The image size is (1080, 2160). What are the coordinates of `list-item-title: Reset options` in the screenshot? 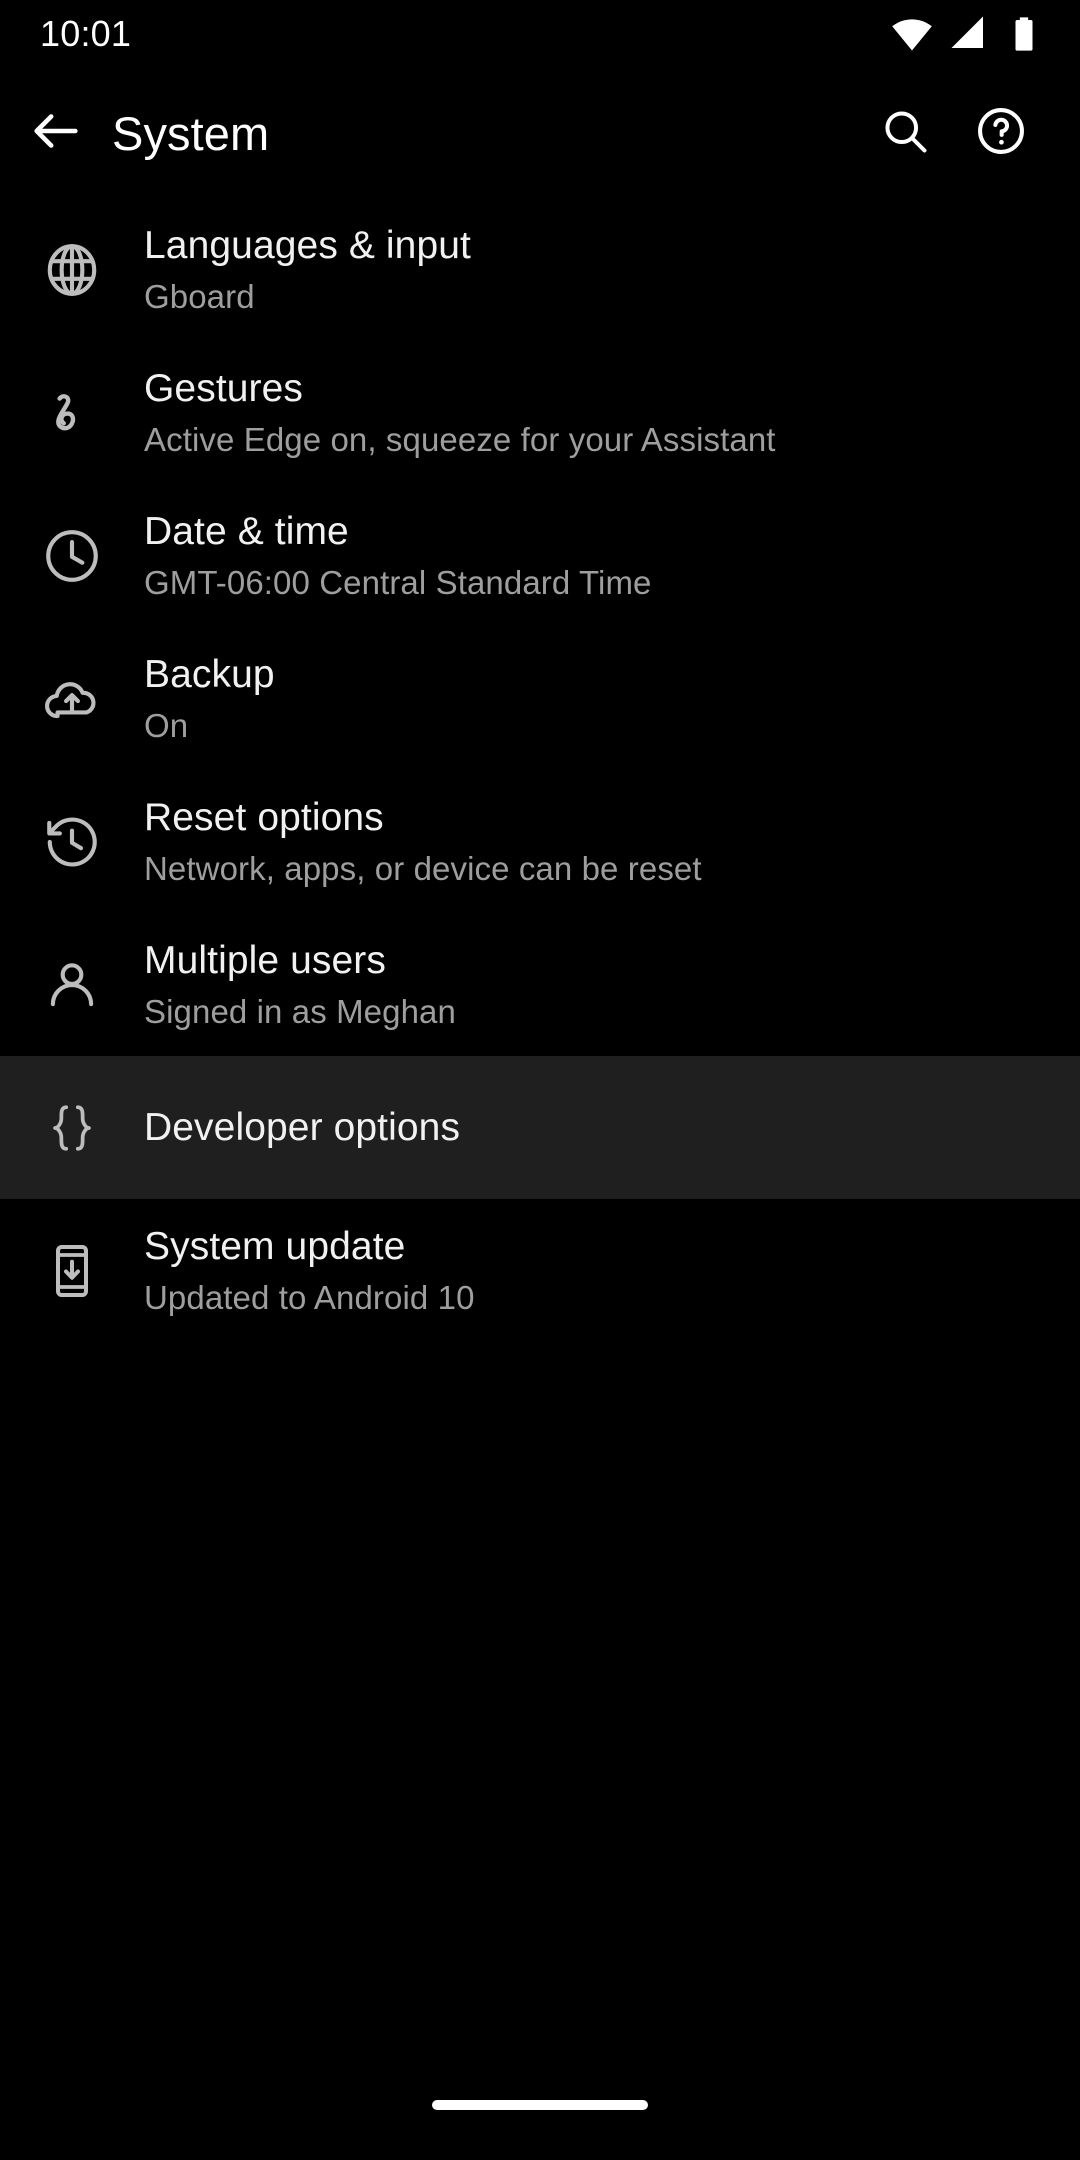 It's located at (264, 817).